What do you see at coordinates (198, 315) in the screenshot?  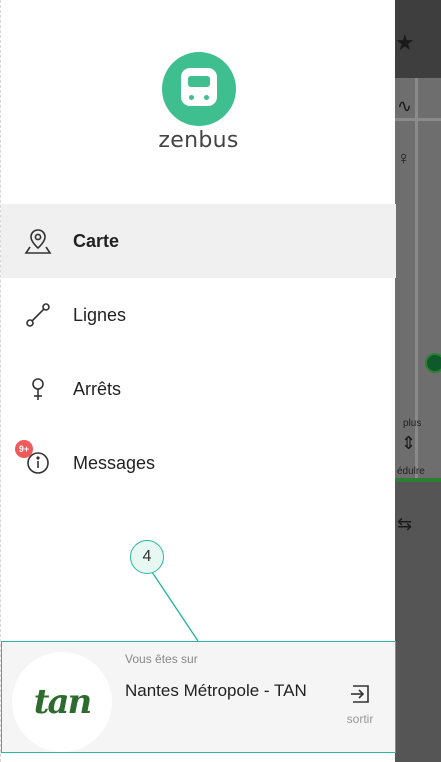 I see `menu-item-lignes: Lignes` at bounding box center [198, 315].